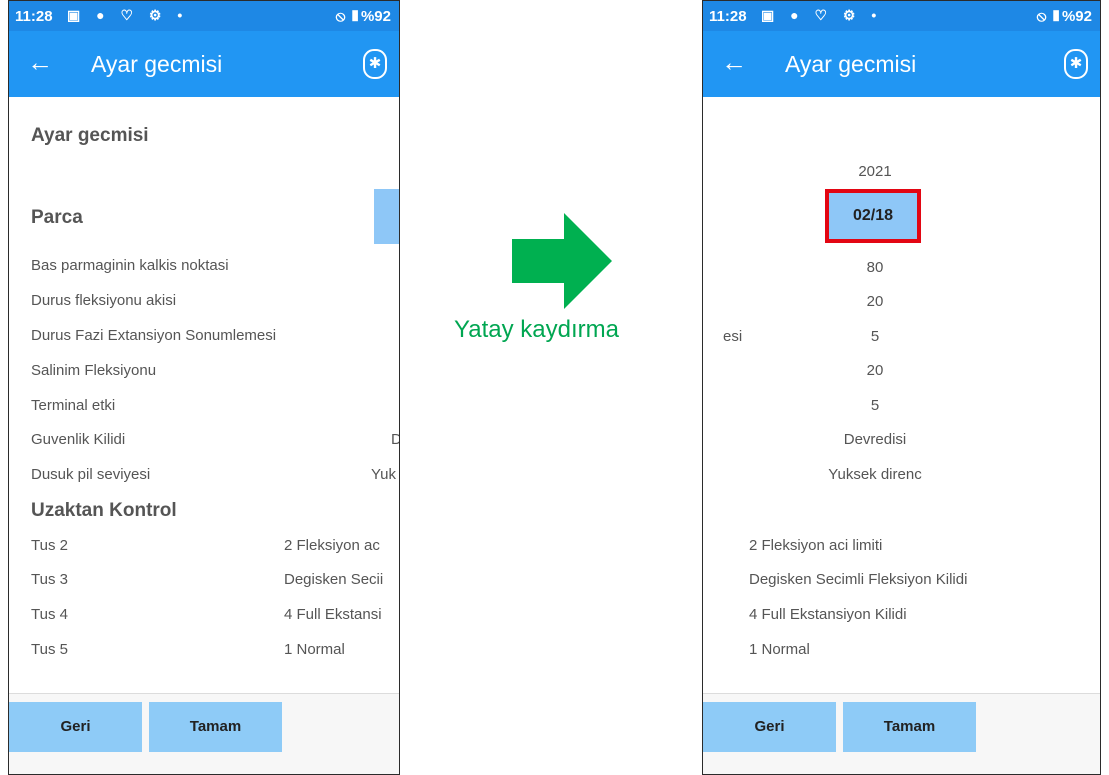  Describe the element at coordinates (332, 545) in the screenshot. I see `remote-key-value: 2 Fleksiyon ac` at that location.